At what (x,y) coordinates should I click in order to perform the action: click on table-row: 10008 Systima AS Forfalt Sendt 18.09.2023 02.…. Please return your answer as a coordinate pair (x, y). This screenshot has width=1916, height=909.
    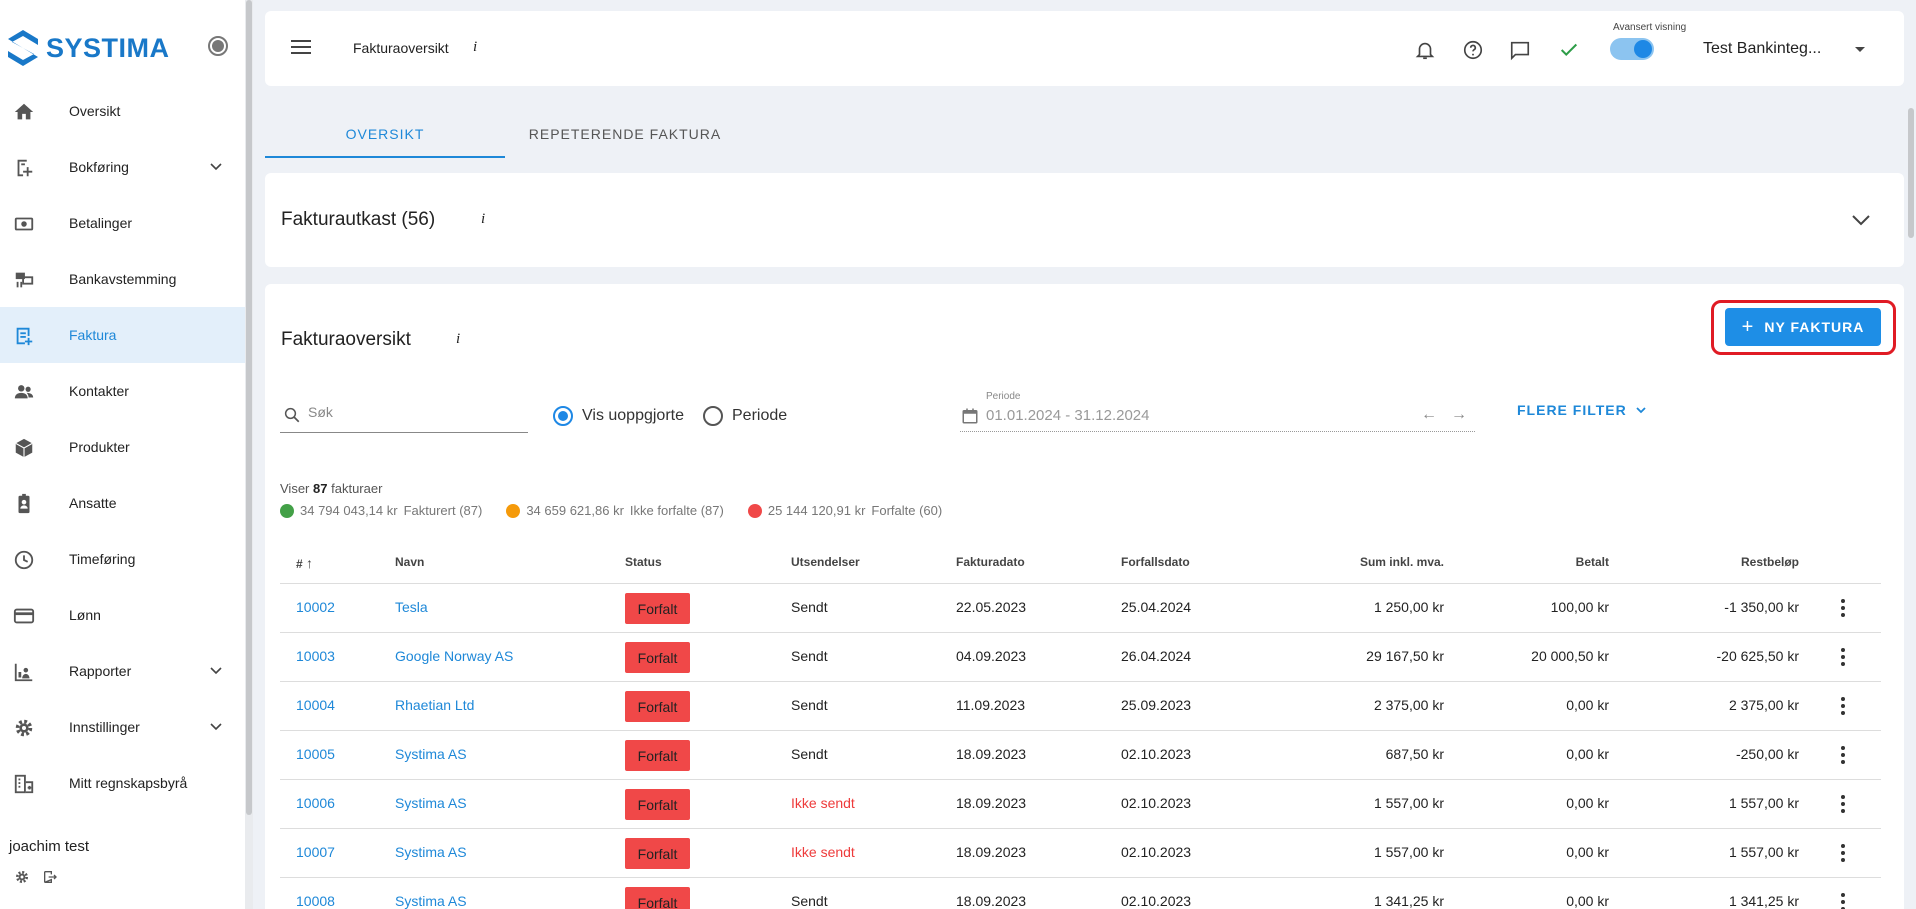
    Looking at the image, I should click on (1080, 893).